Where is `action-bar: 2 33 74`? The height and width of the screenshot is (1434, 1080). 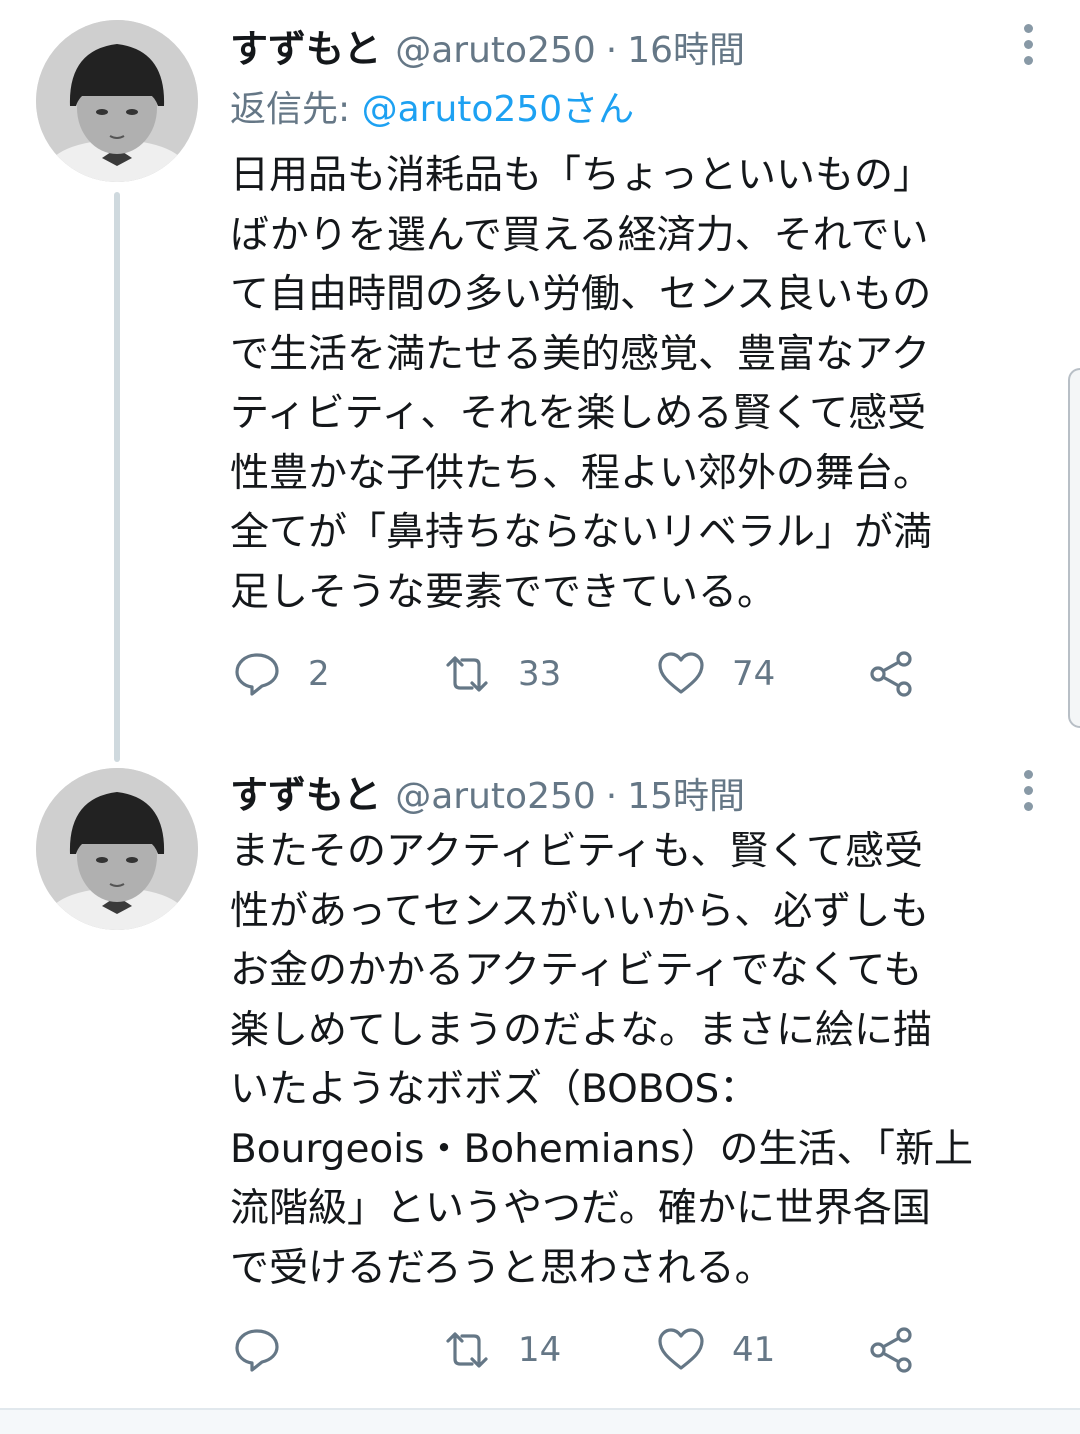 action-bar: 2 33 74 is located at coordinates (590, 674).